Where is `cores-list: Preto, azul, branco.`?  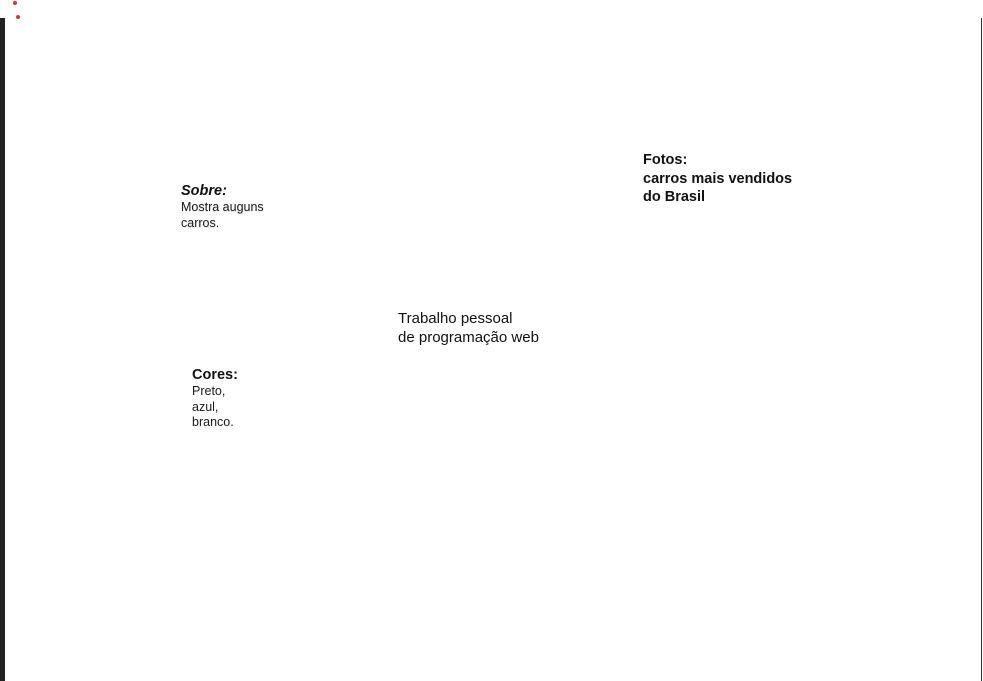 cores-list: Preto, azul, branco. is located at coordinates (237, 407).